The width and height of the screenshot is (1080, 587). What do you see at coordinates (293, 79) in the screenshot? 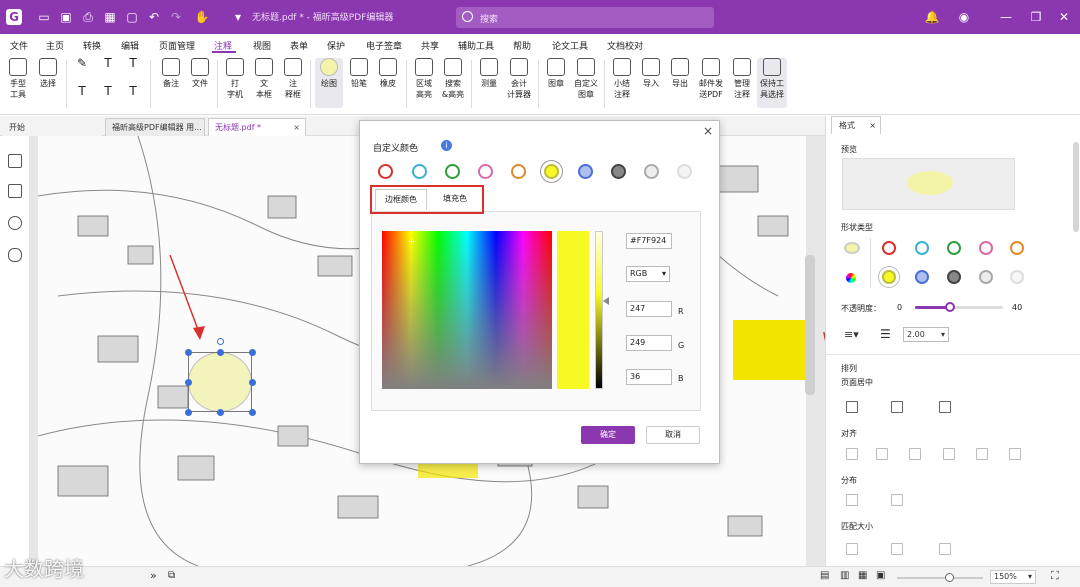
I see `callout-button: 注 释框` at bounding box center [293, 79].